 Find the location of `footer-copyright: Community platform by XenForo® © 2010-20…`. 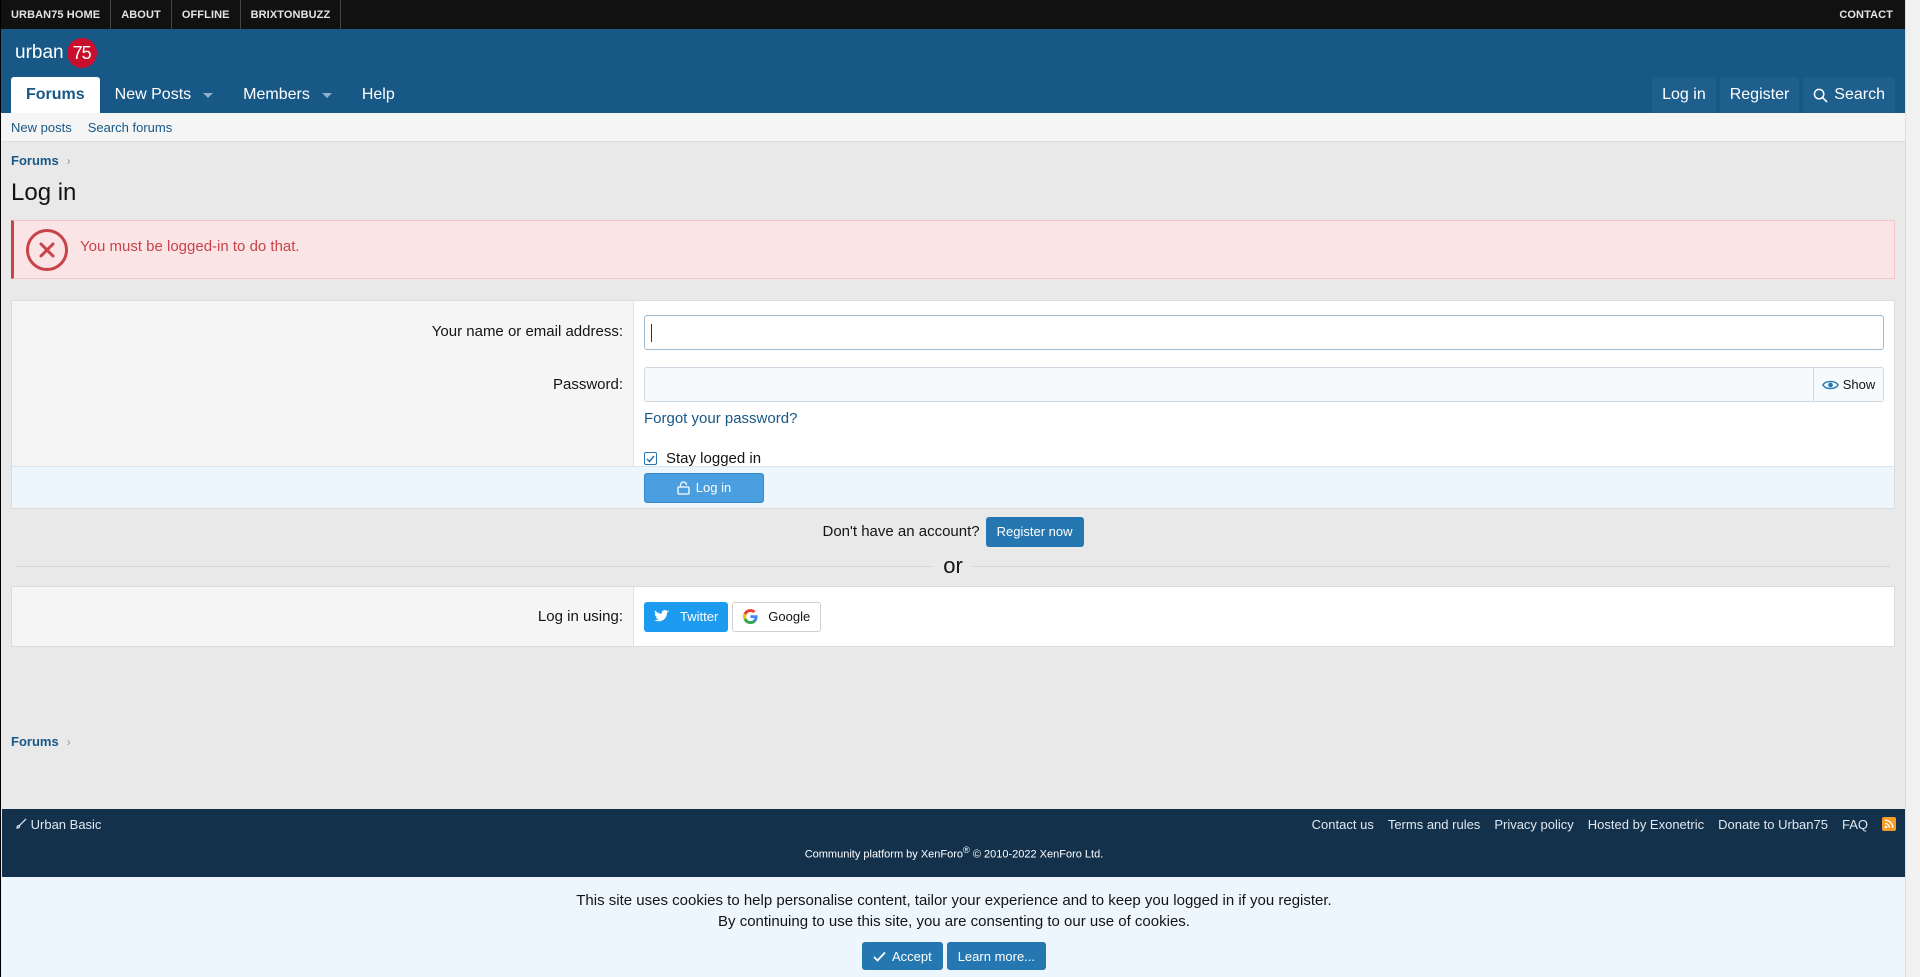

footer-copyright: Community platform by XenForo® © 2010-20… is located at coordinates (954, 853).